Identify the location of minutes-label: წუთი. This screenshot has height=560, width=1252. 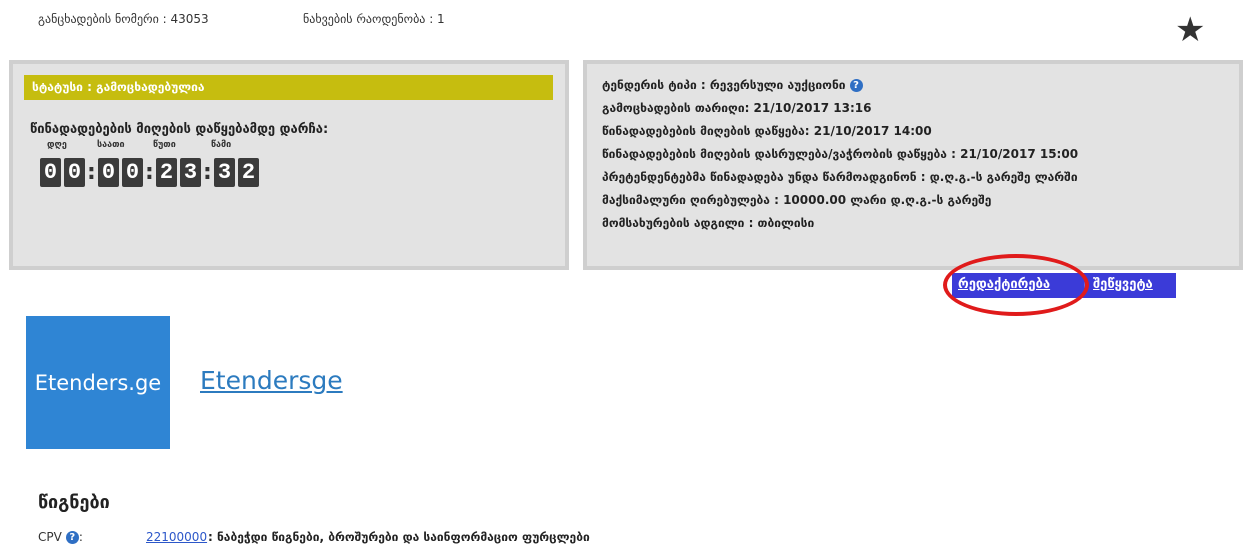
(164, 145).